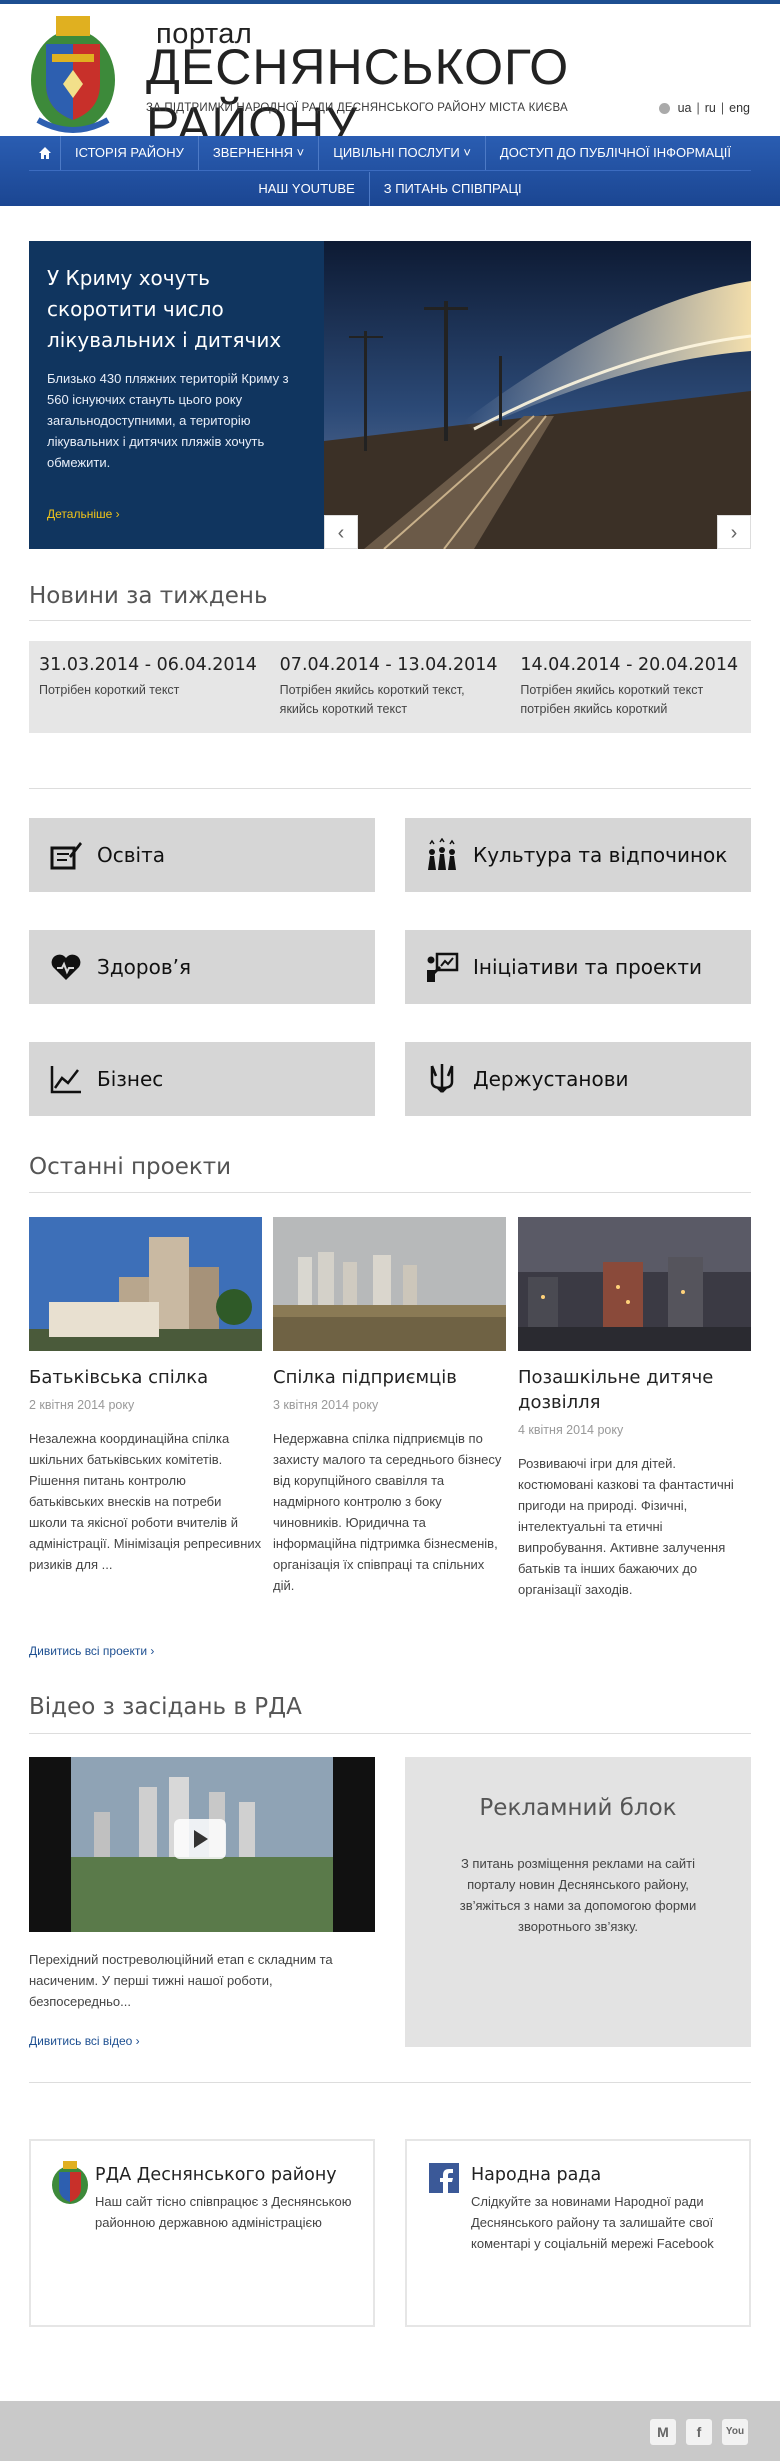 The width and height of the screenshot is (780, 2461). I want to click on play-icon, so click(200, 1839).